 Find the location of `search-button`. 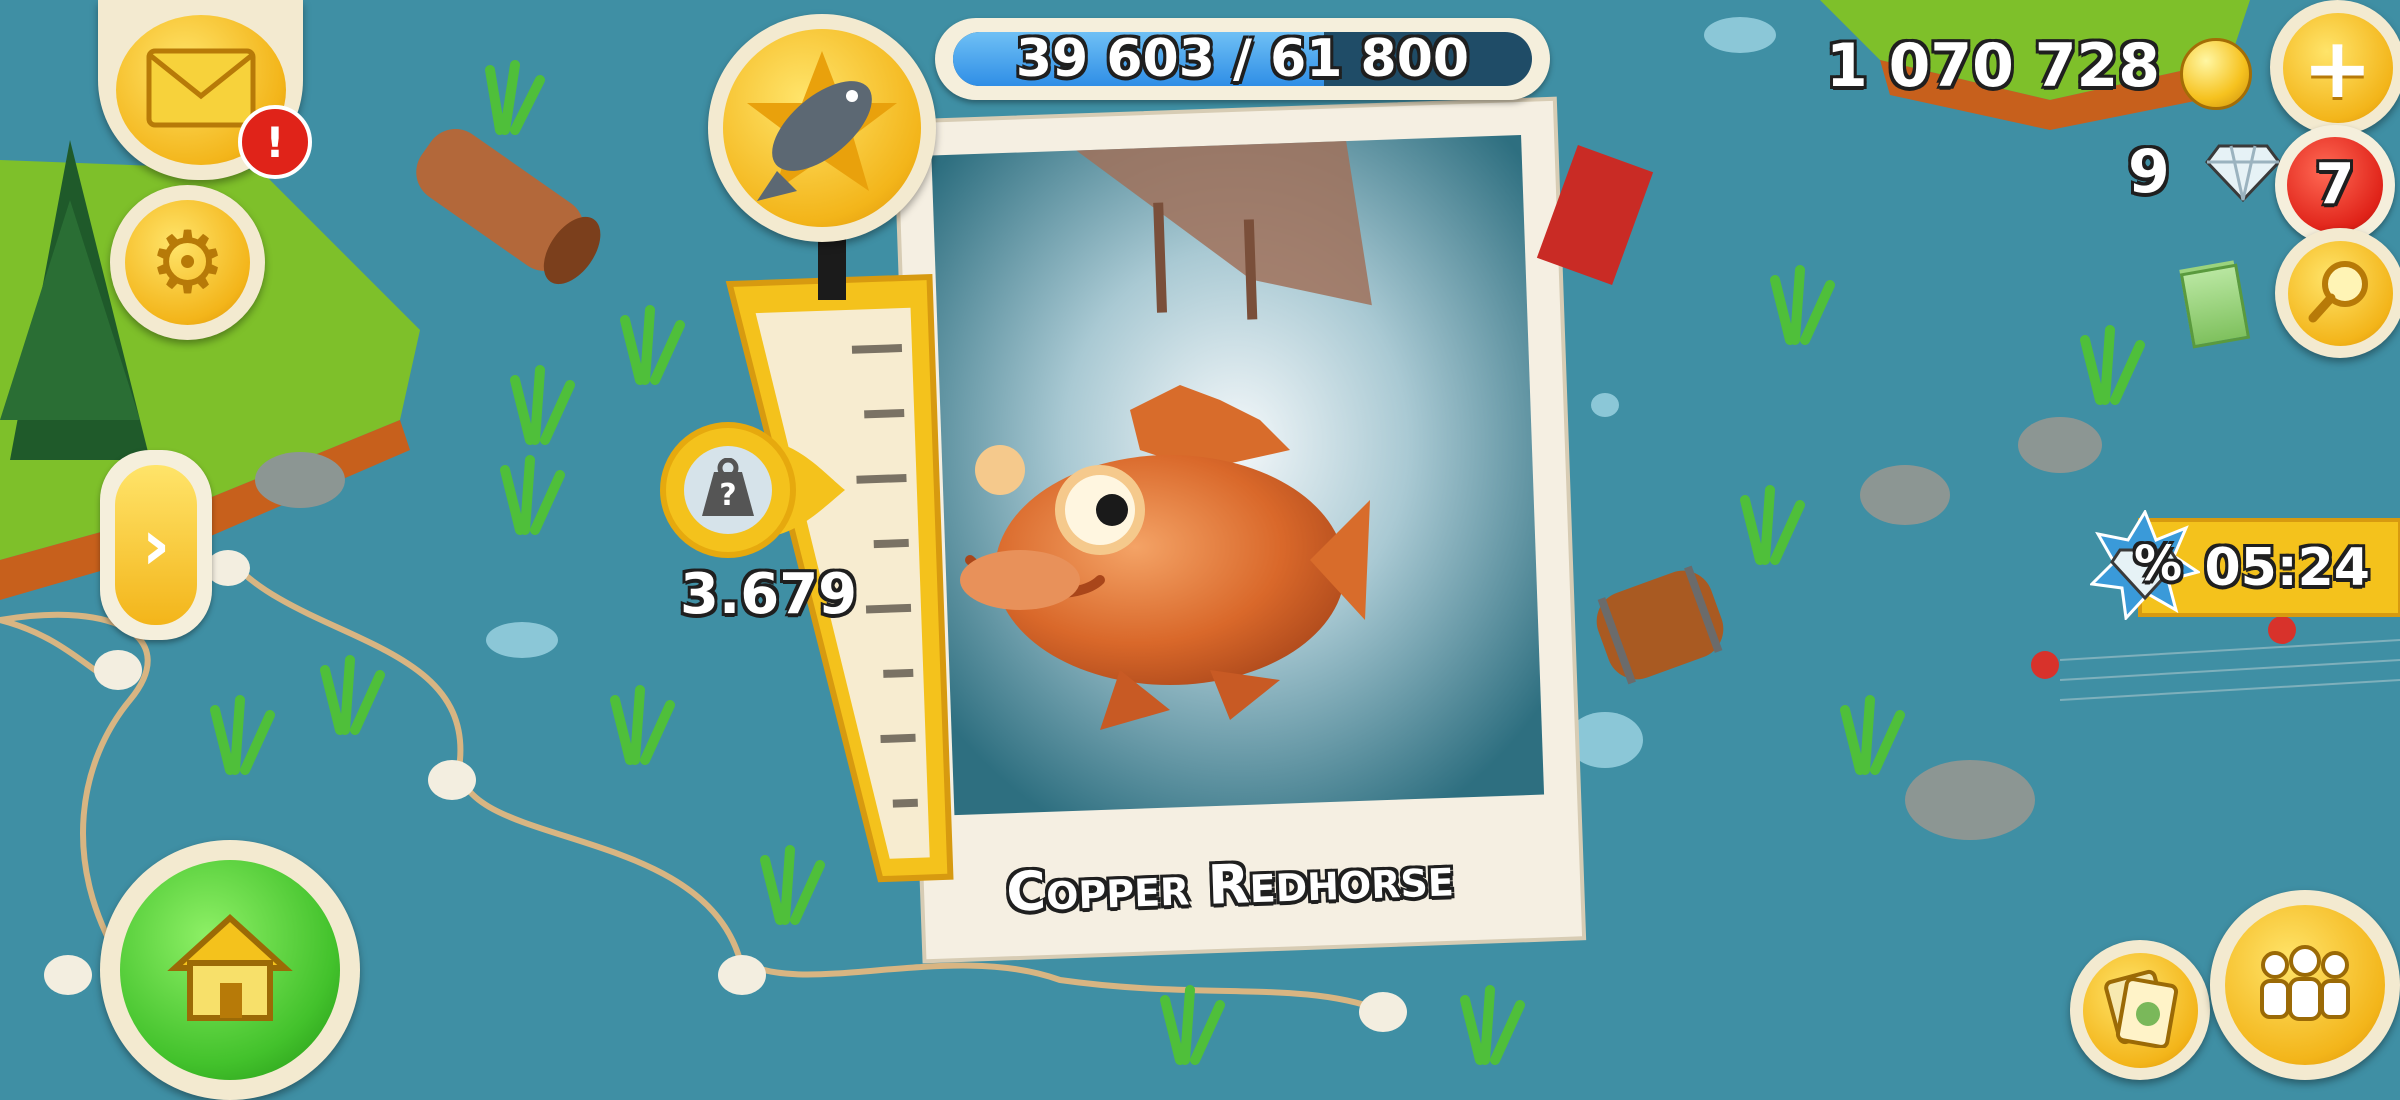

search-button is located at coordinates (2337, 293).